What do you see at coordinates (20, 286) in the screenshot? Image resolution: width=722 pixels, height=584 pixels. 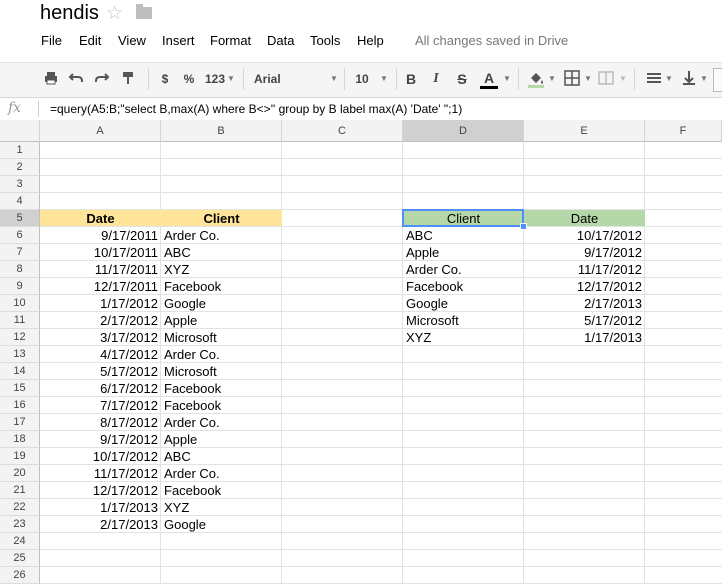 I see `row-header-9: 9` at bounding box center [20, 286].